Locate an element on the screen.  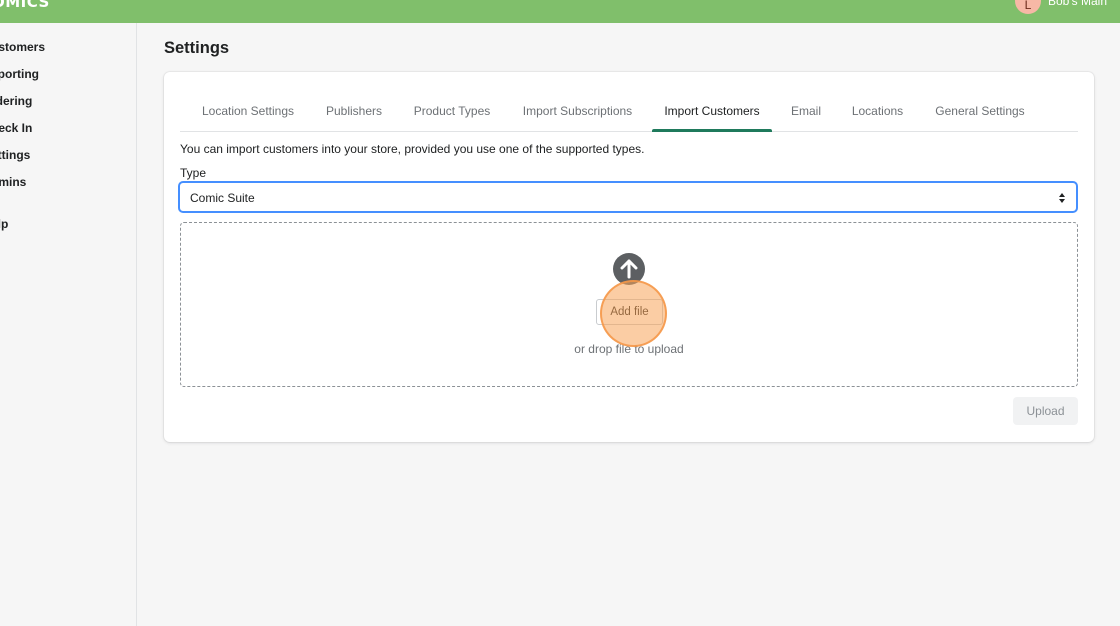
sidebar-item-reporting: eporting is located at coordinates (19, 74).